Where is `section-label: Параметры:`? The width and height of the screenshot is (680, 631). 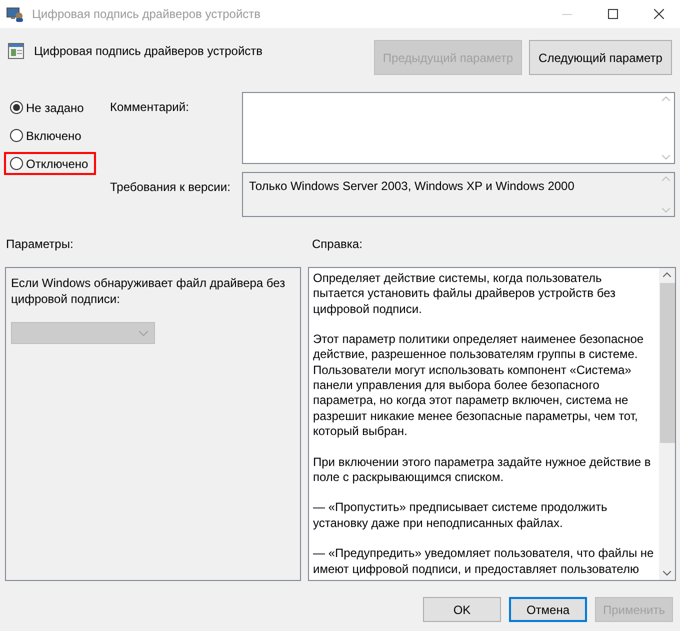 section-label: Параметры: is located at coordinates (39, 244).